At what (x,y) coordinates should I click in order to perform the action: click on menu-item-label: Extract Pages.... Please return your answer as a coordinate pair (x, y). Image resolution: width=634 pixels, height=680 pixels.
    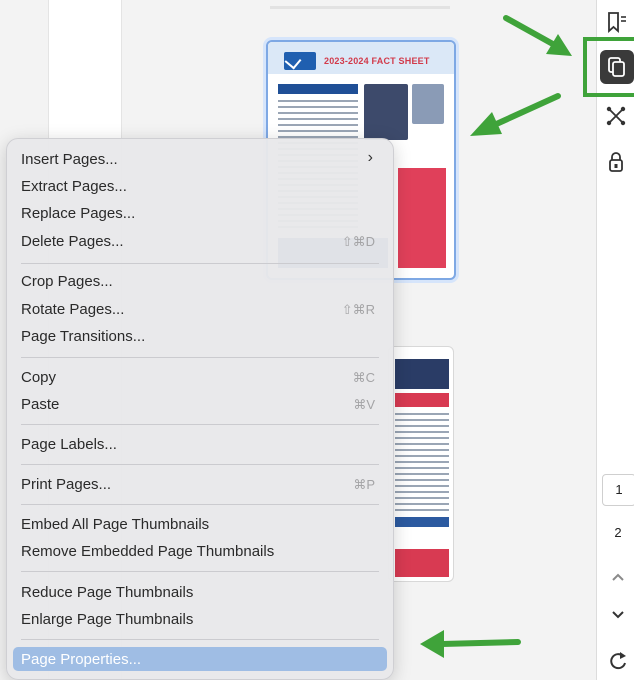
    Looking at the image, I should click on (74, 186).